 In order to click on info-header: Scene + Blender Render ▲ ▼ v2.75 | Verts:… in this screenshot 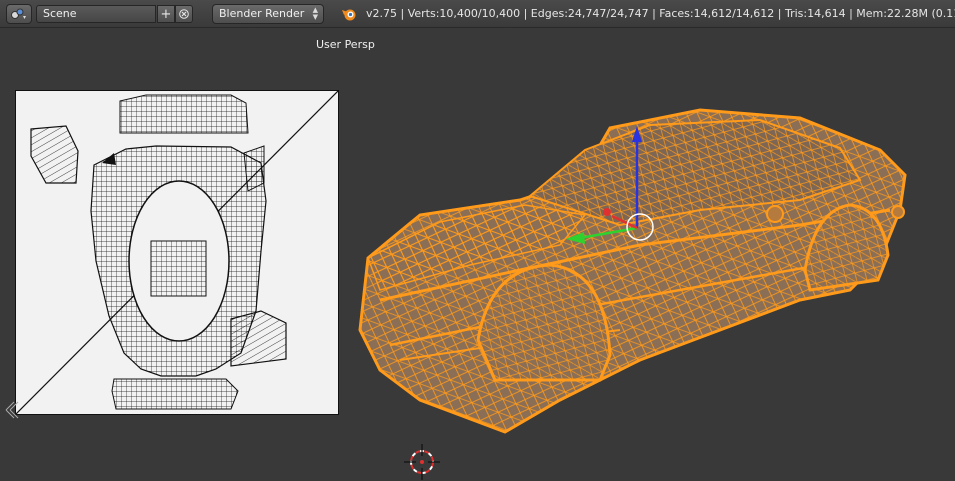, I will do `click(477, 14)`.